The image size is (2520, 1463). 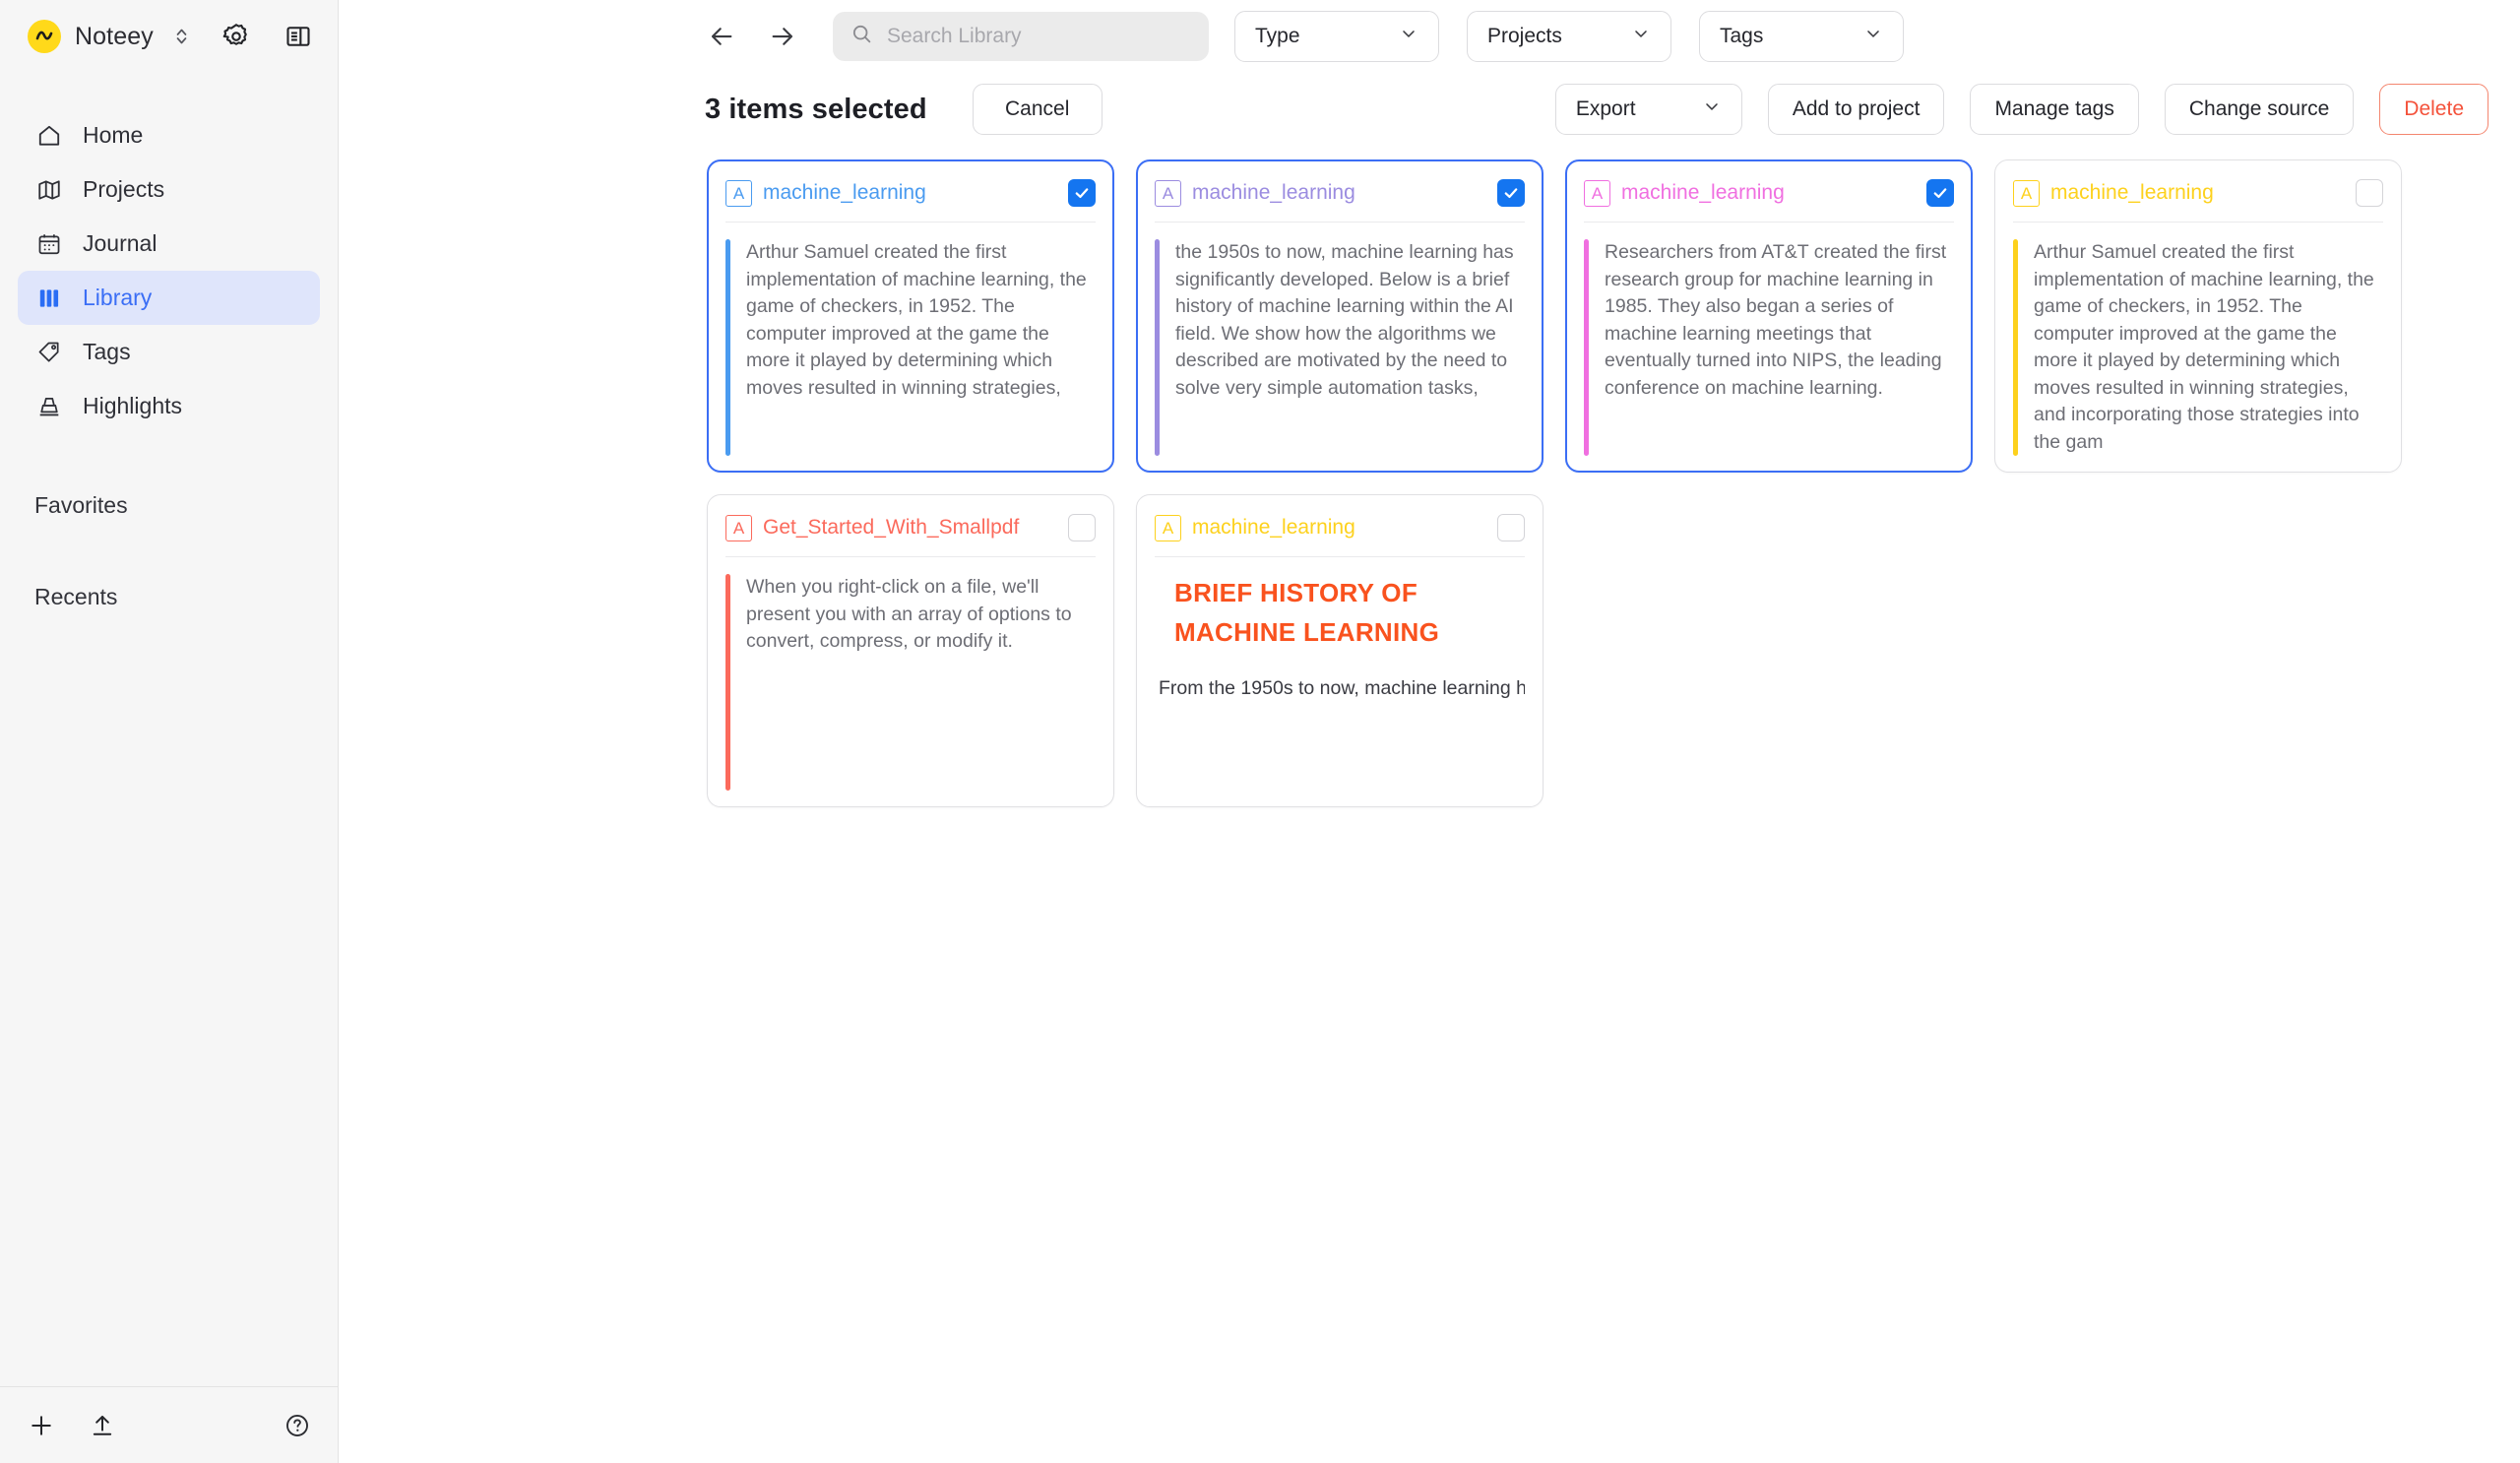 What do you see at coordinates (1605, 109) in the screenshot?
I see `export-label: Export` at bounding box center [1605, 109].